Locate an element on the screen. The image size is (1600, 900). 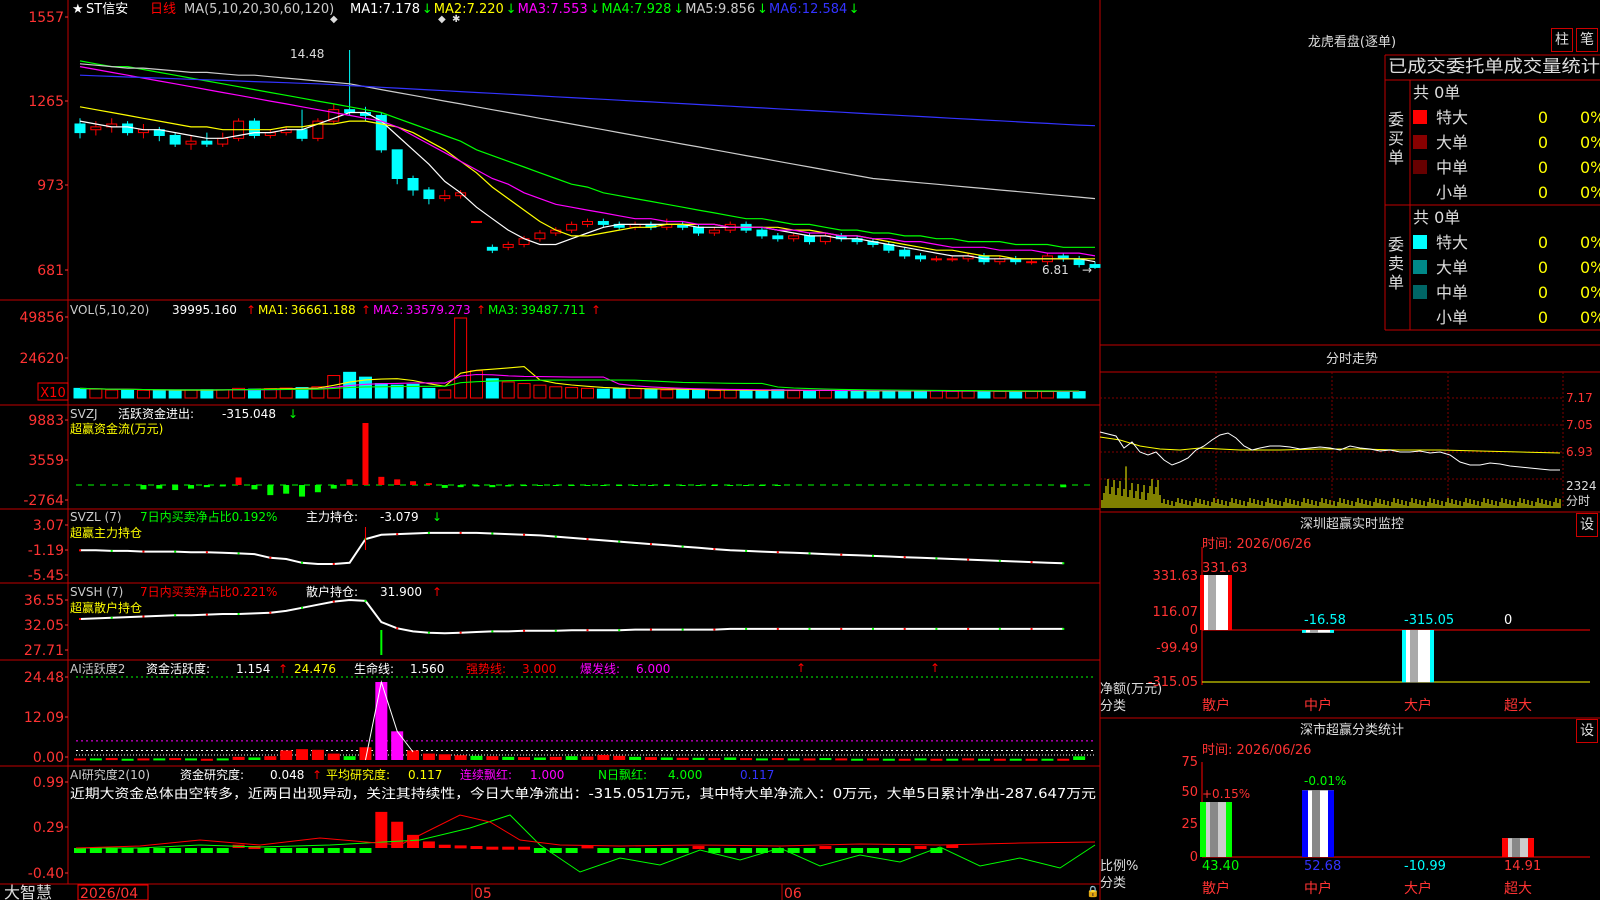
y-axis-label: 973 is located at coordinates (50, 186).